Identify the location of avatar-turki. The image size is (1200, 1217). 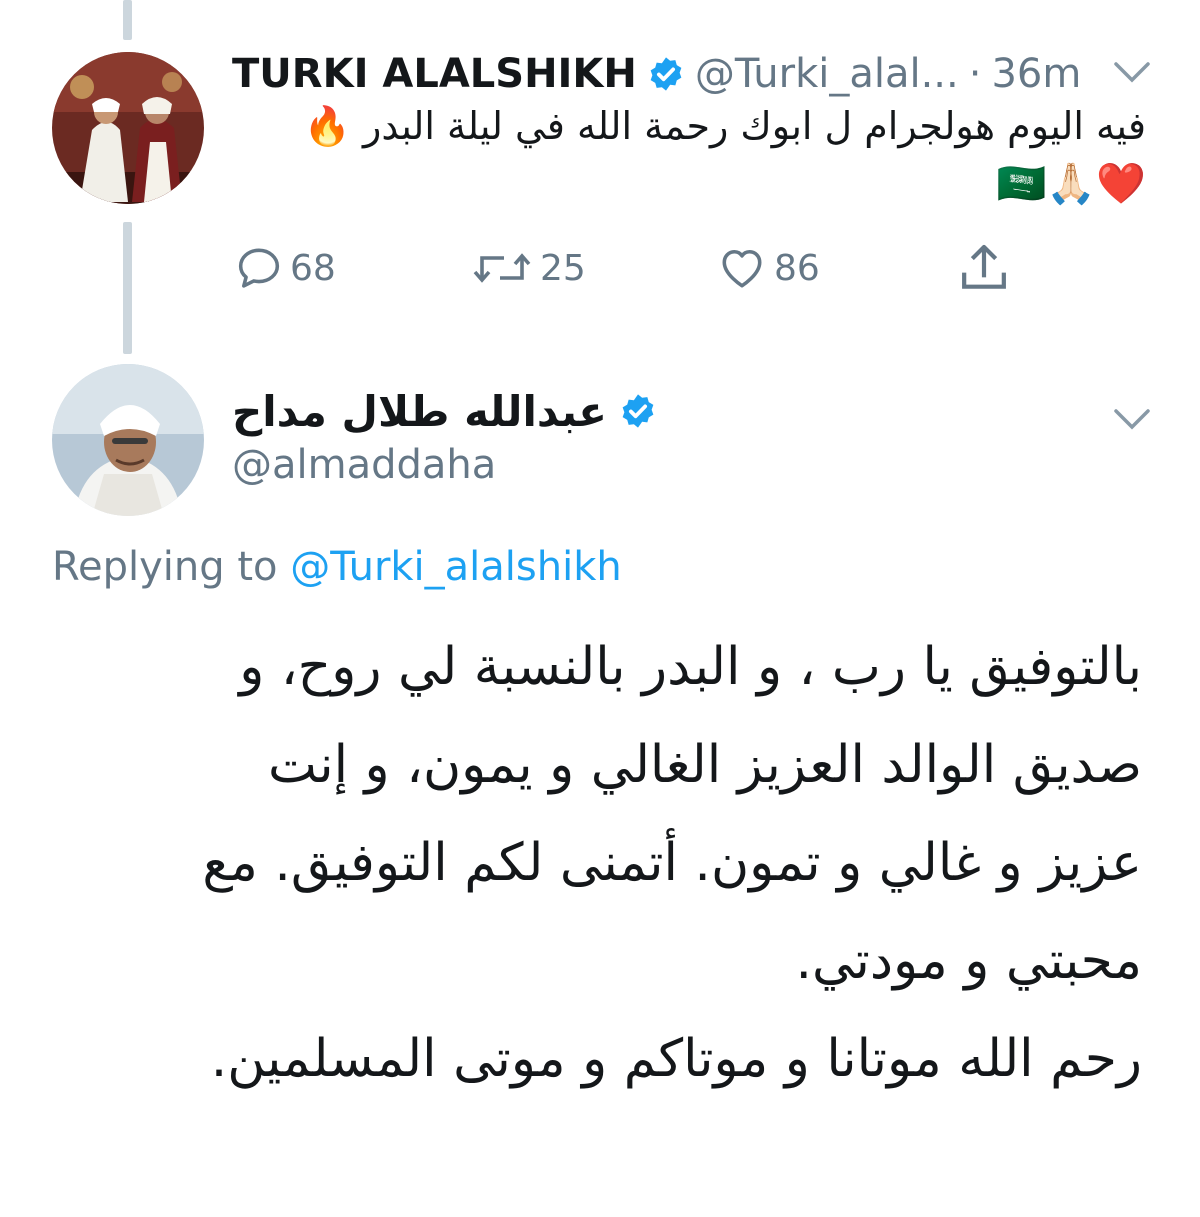
(128, 128).